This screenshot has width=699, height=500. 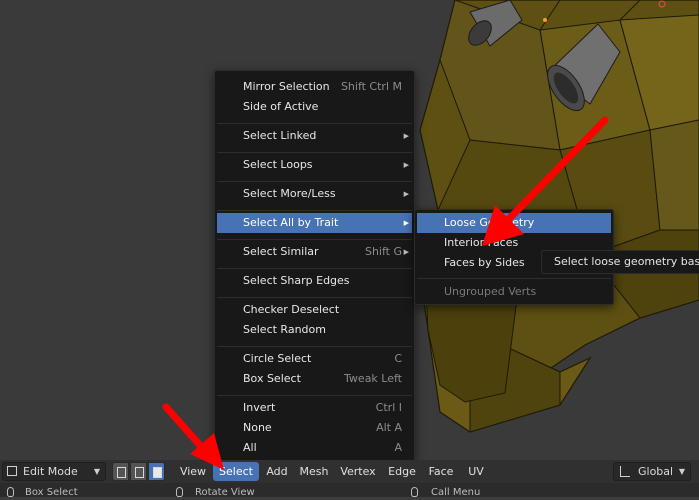 What do you see at coordinates (398, 447) in the screenshot?
I see `shortcut-label: A` at bounding box center [398, 447].